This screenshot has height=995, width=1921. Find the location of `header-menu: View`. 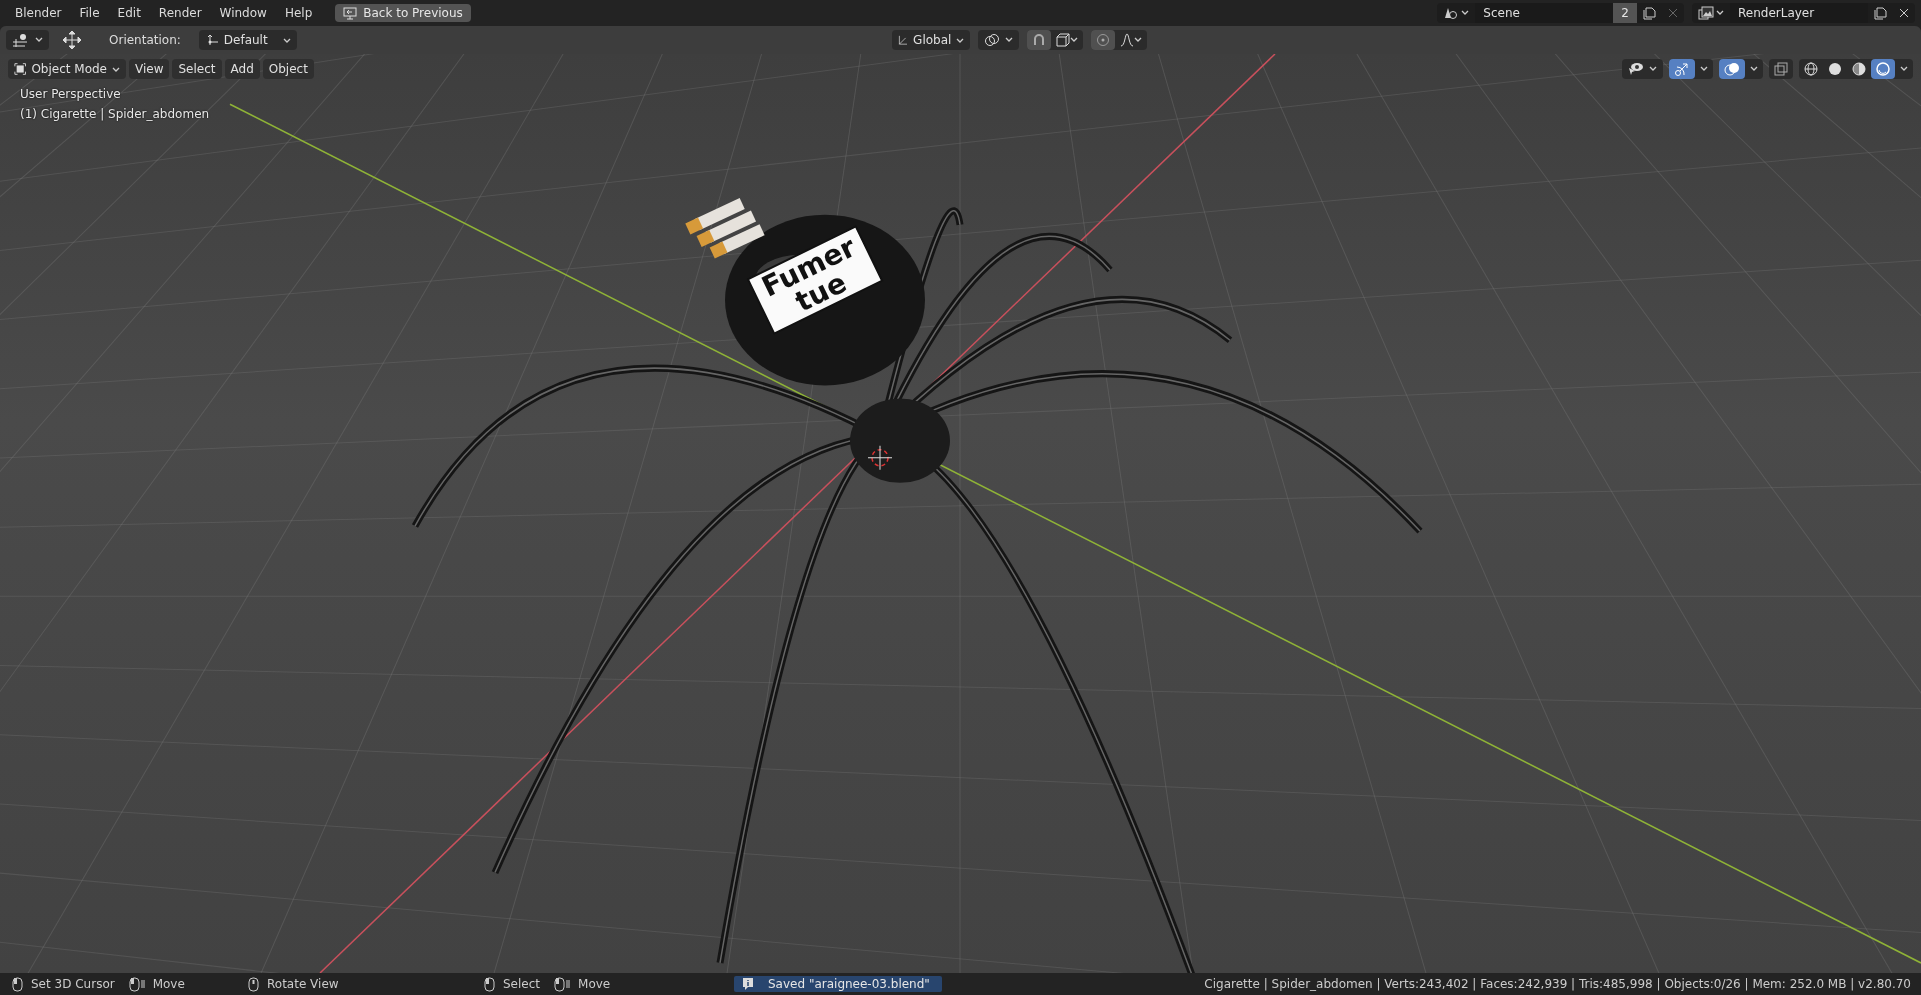

header-menu: View is located at coordinates (149, 69).